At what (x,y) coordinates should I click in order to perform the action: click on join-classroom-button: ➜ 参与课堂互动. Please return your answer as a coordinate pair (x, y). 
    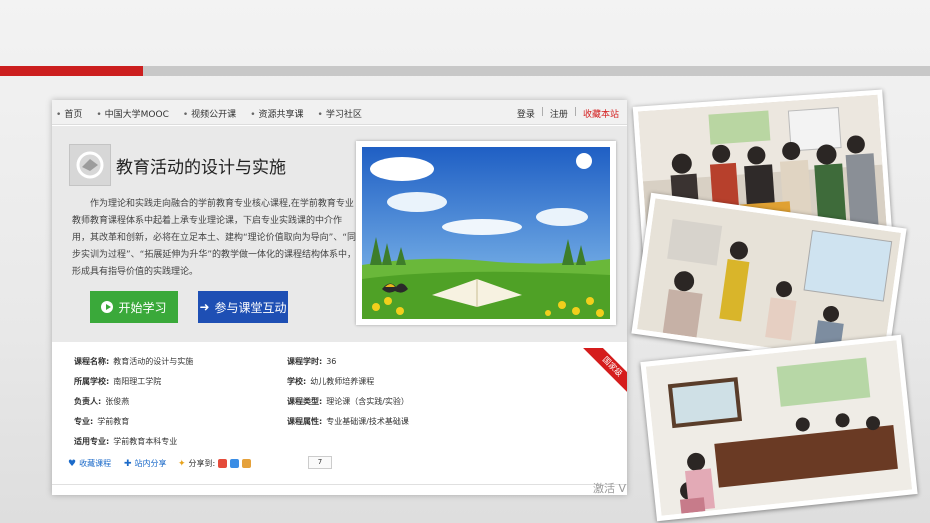
    Looking at the image, I should click on (243, 307).